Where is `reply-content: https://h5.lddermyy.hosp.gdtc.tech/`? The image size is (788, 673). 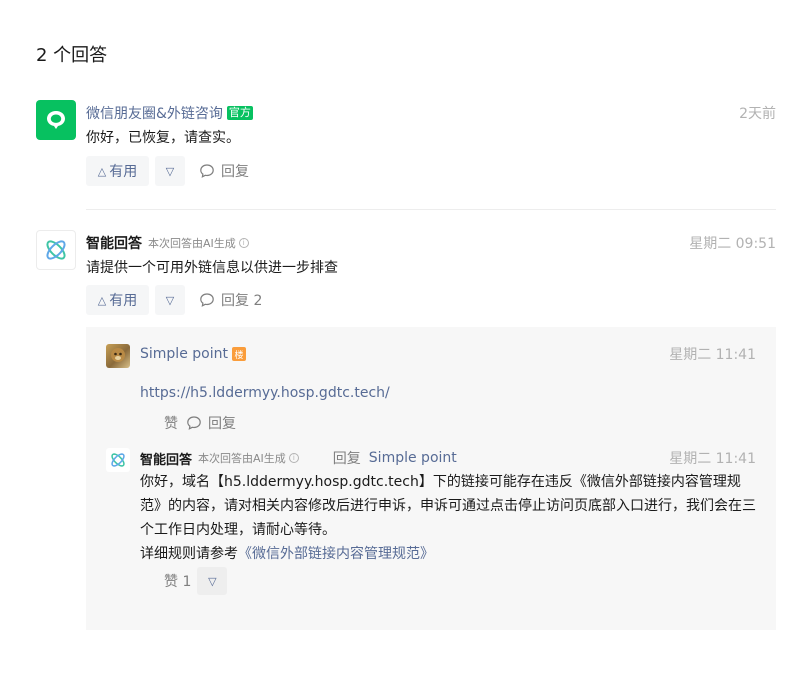
reply-content: https://h5.lddermyy.hosp.gdtc.tech/ is located at coordinates (265, 393).